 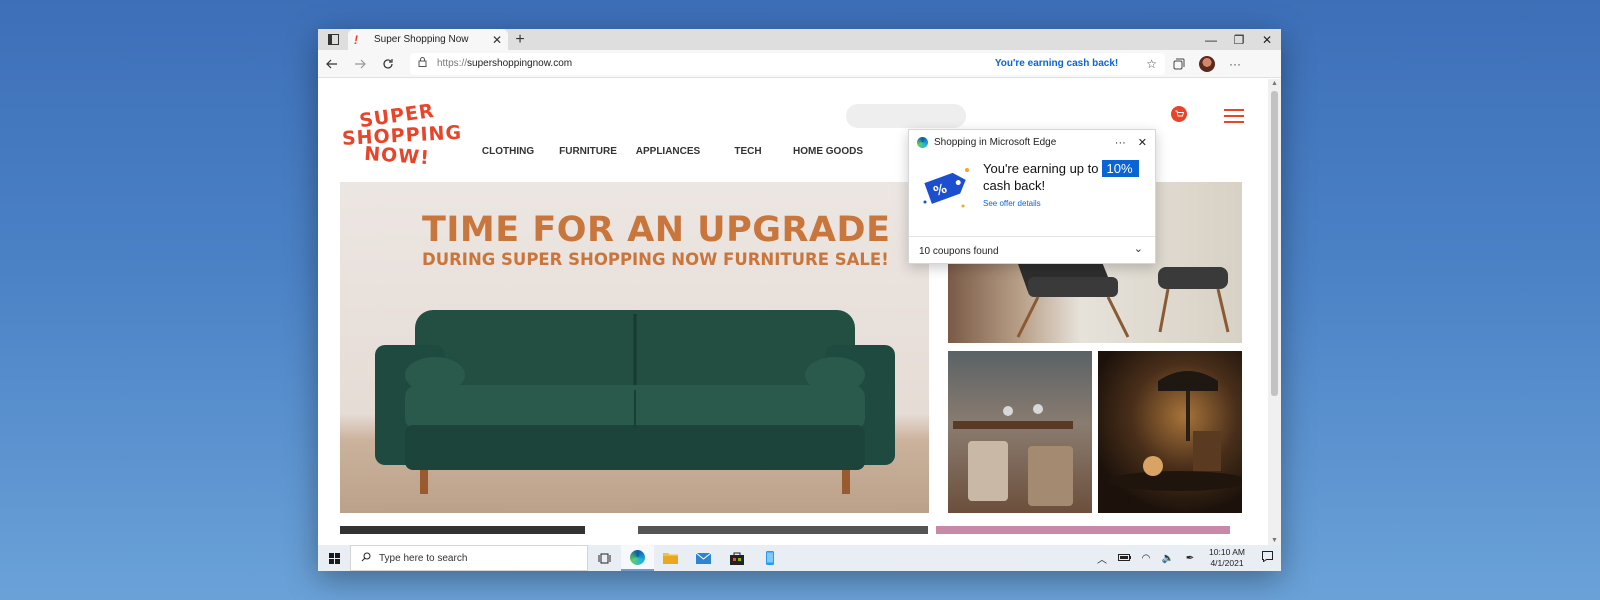 What do you see at coordinates (1056, 63) in the screenshot?
I see `cashback-notice: You're earning cash back!` at bounding box center [1056, 63].